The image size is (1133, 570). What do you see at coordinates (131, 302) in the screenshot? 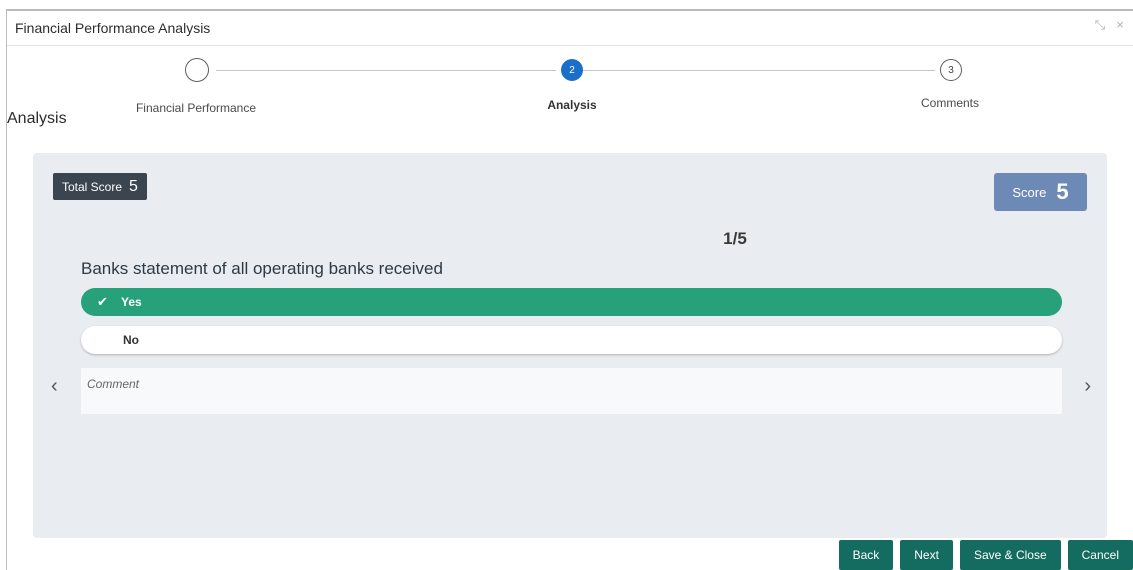
I see `option-yes-label: Yes` at bounding box center [131, 302].